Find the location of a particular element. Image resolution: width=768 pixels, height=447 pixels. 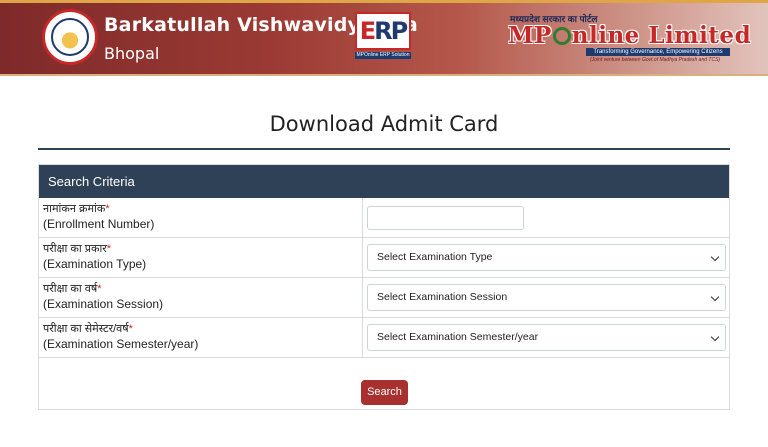

examination-semester-select: Select Examination Semester/year is located at coordinates (546, 337).